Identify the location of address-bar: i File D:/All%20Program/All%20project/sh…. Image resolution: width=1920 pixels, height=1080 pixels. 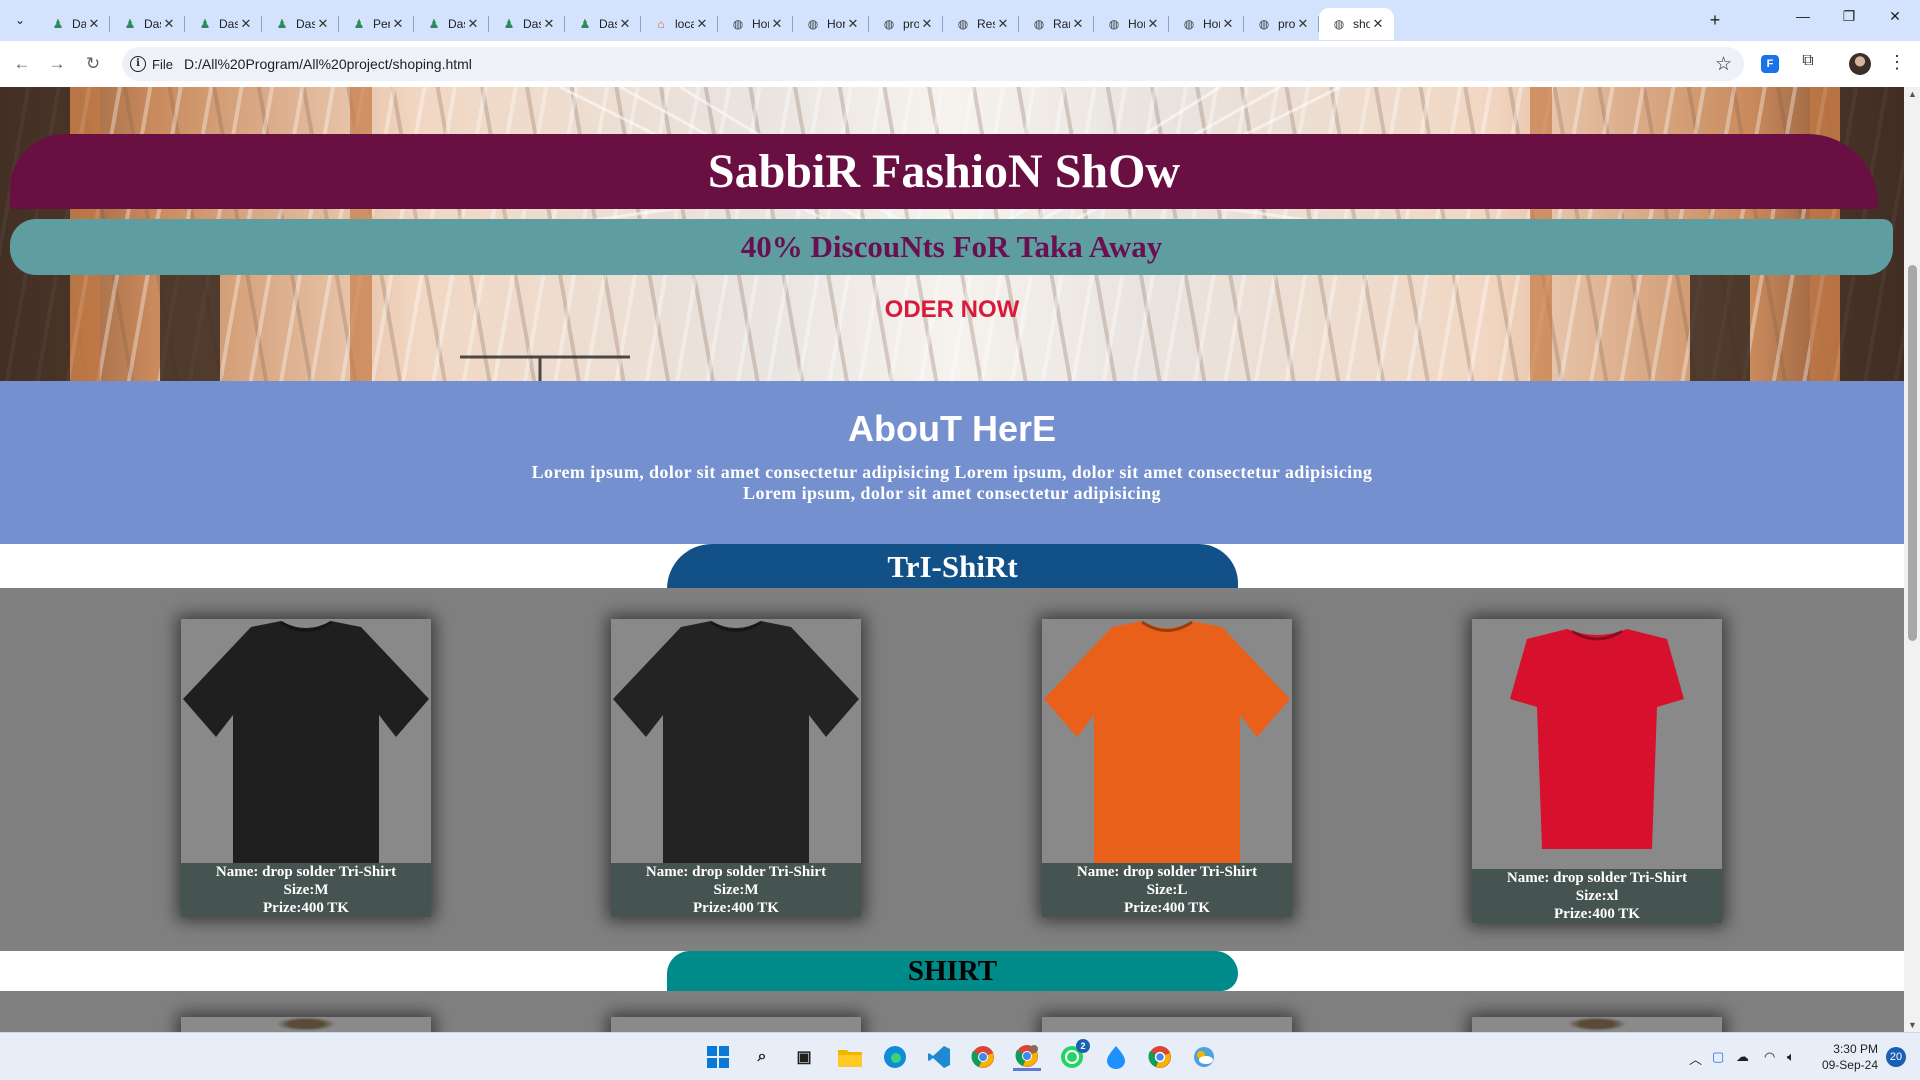
(933, 64).